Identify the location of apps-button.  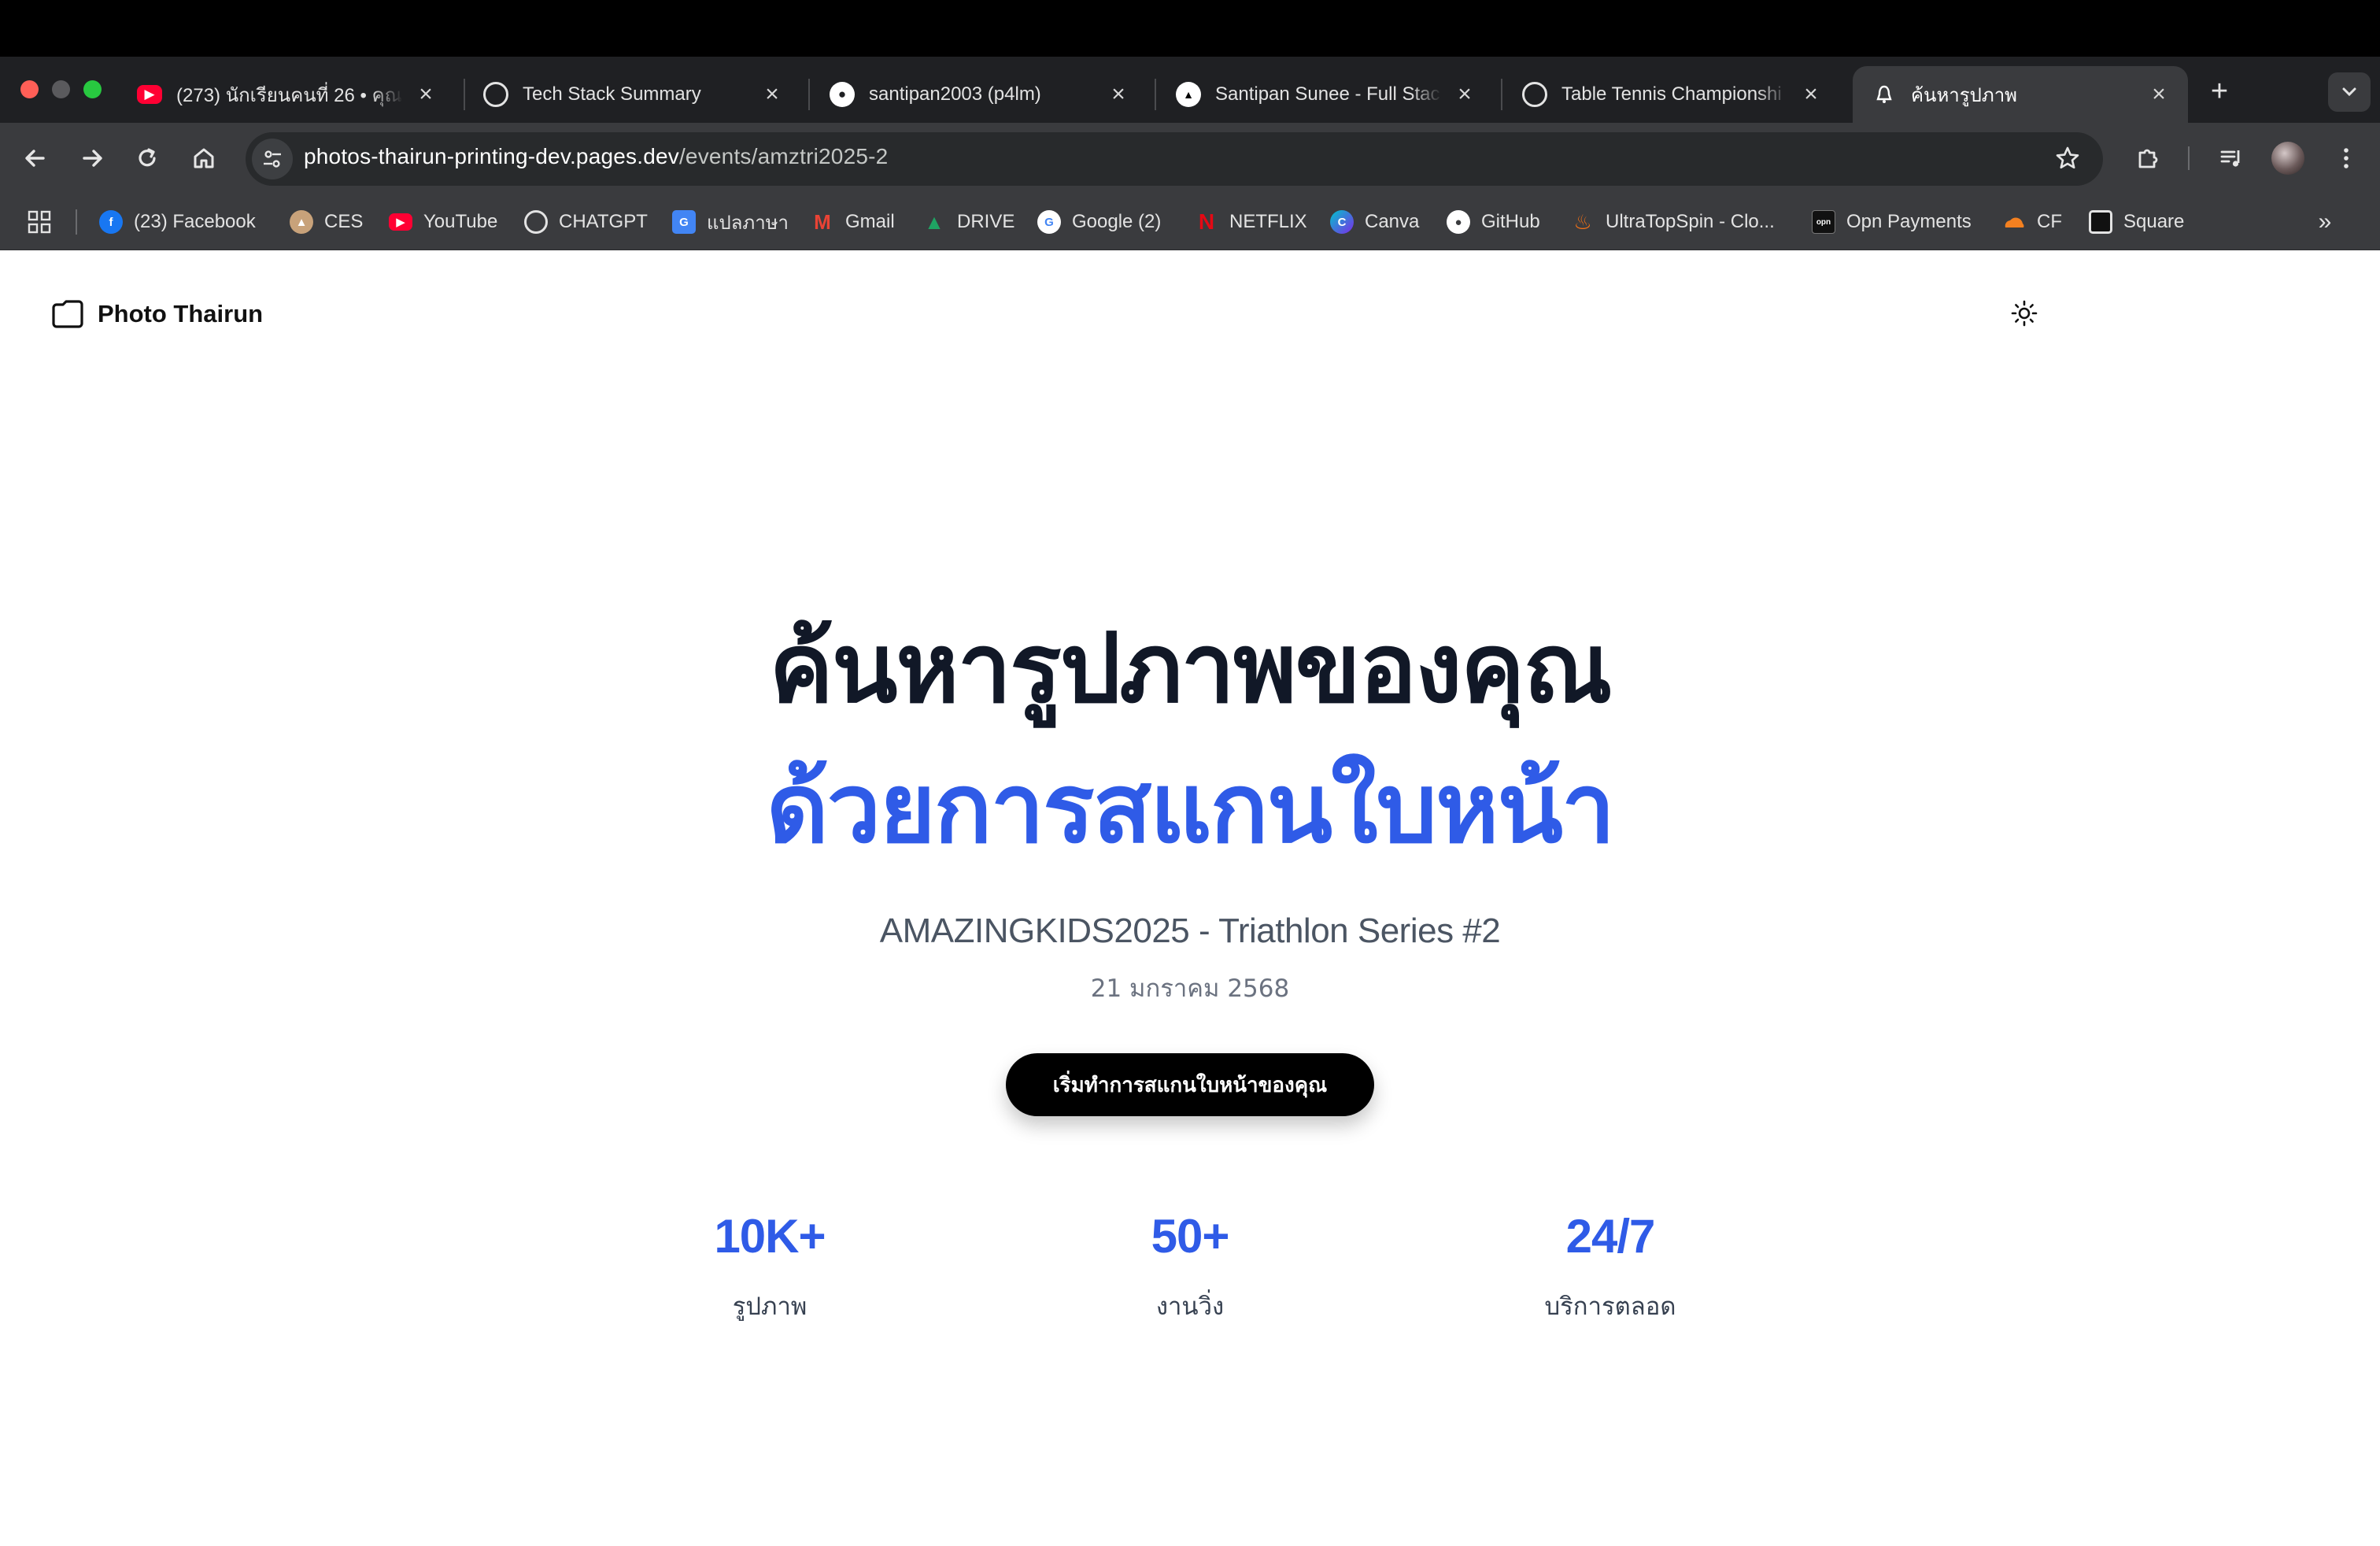
(39, 222).